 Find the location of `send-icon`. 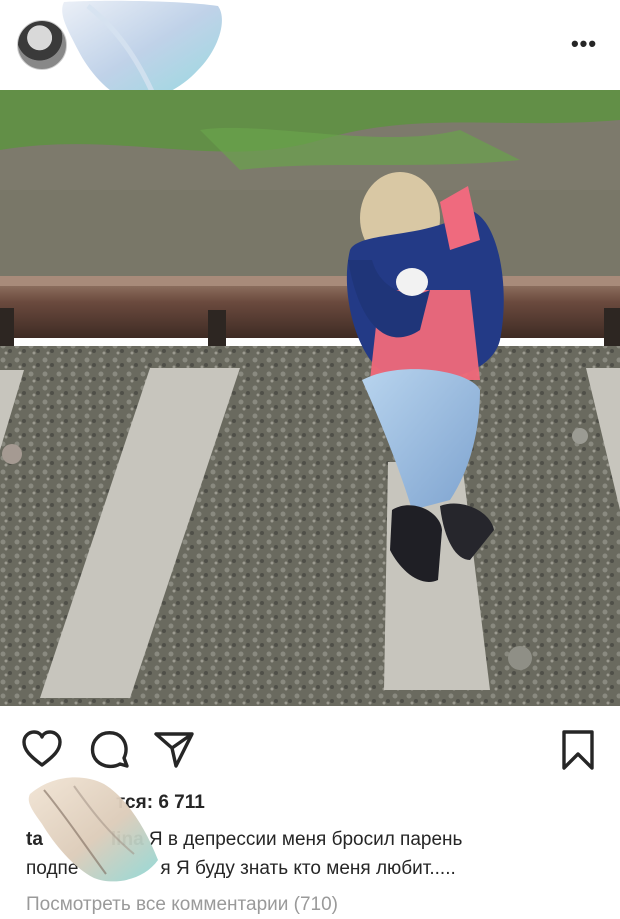

send-icon is located at coordinates (174, 750).